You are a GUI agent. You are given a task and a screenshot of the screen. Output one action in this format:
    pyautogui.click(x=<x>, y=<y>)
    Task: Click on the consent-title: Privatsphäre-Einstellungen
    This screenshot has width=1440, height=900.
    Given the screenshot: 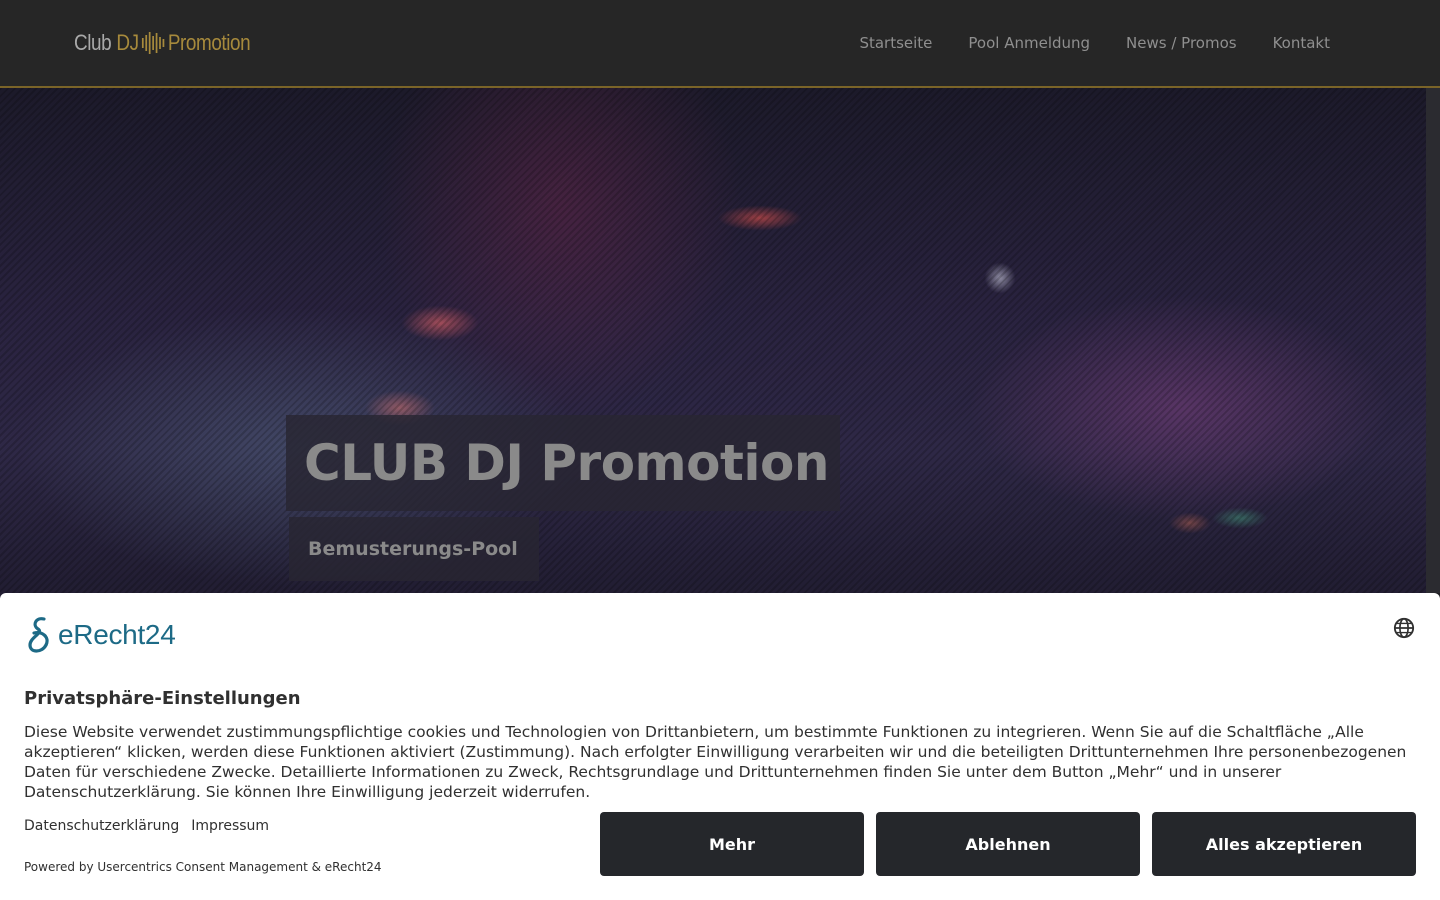 What is the action you would take?
    pyautogui.click(x=162, y=698)
    